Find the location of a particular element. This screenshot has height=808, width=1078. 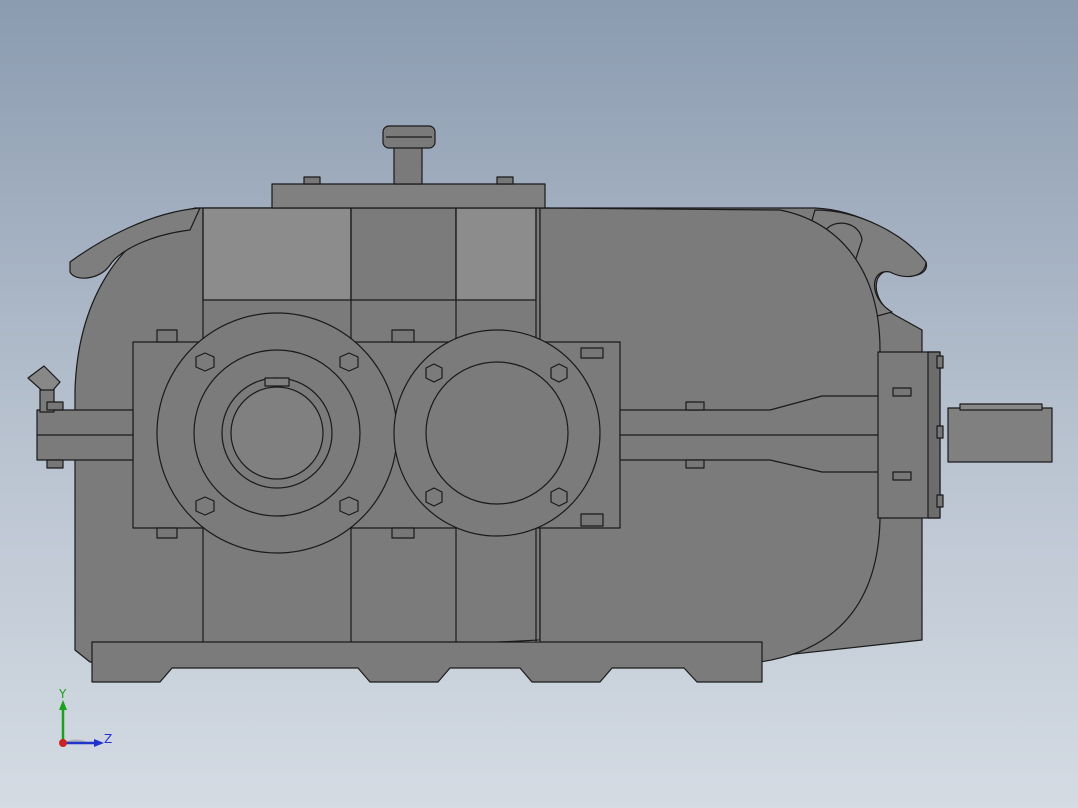

breather-cap-stem is located at coordinates (408, 164).